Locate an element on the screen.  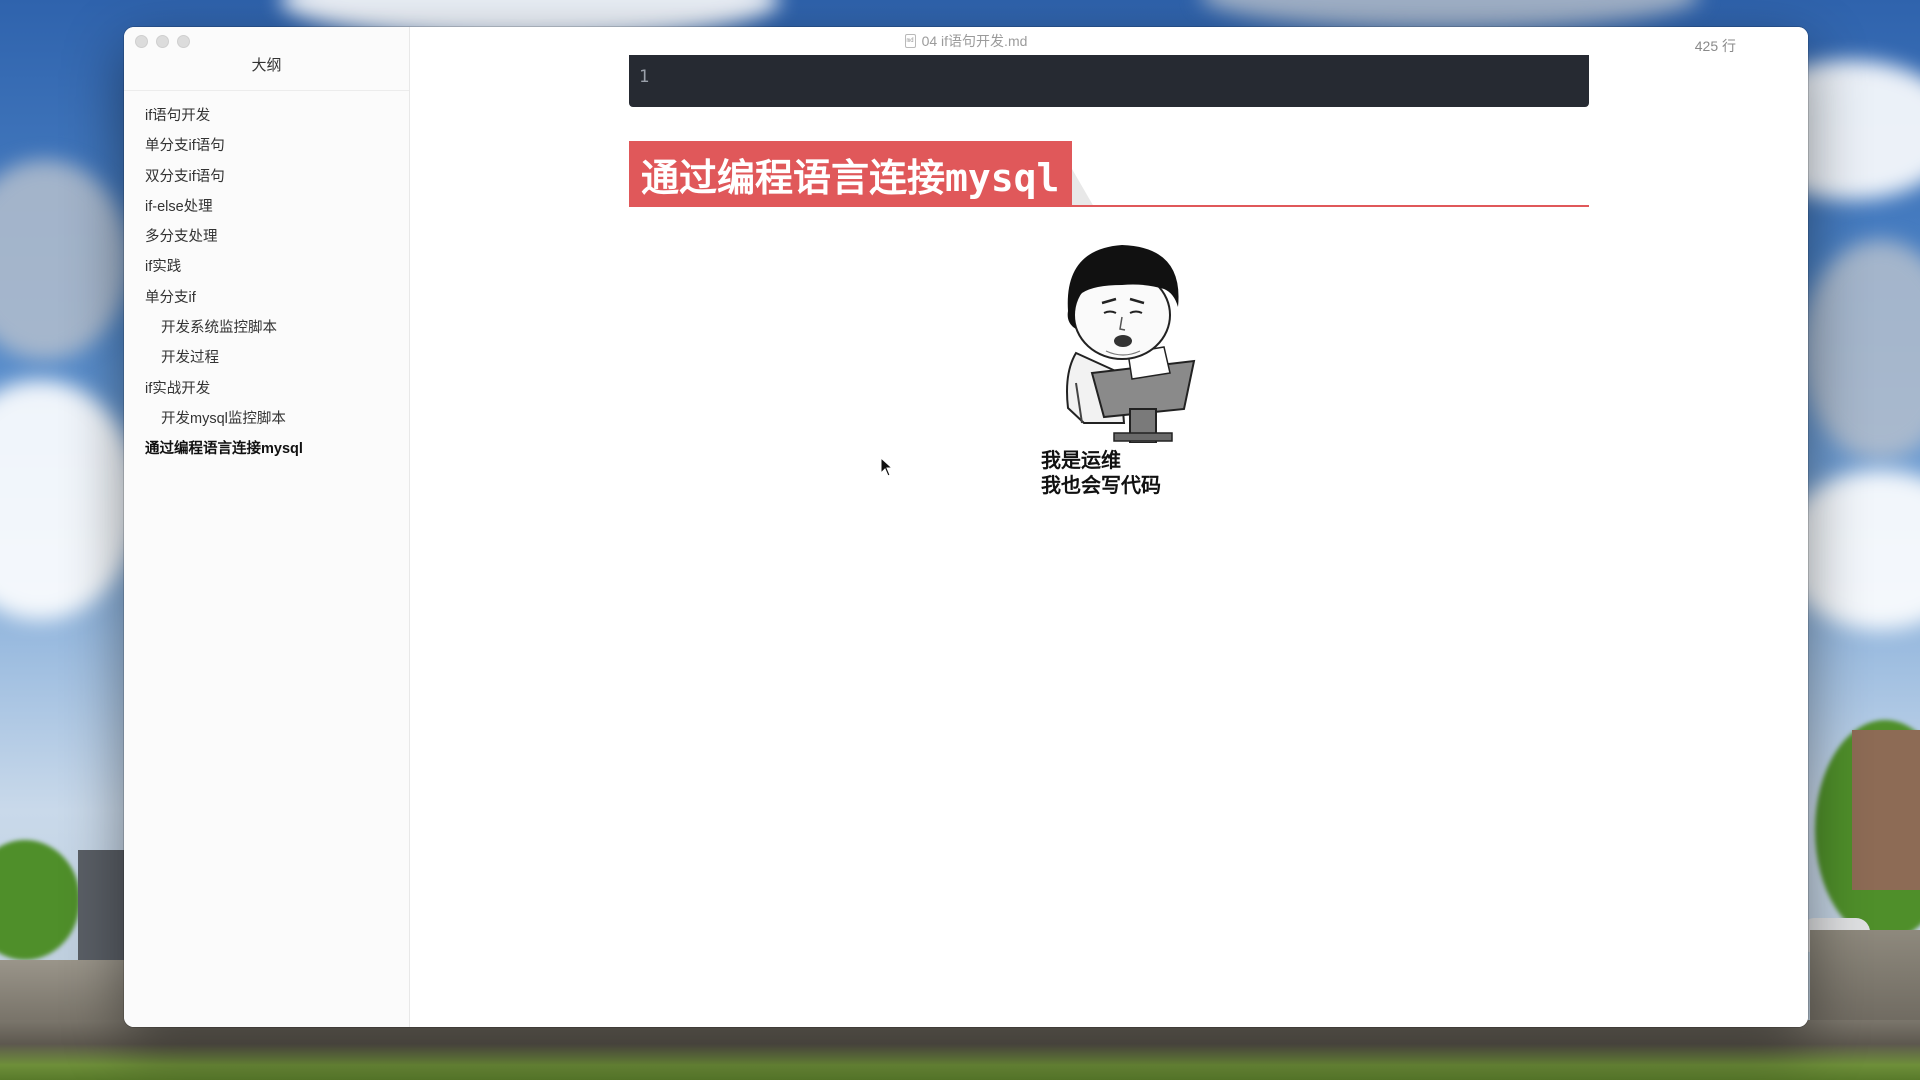
meme-caption-line: 我也会写代码 is located at coordinates (1101, 486).